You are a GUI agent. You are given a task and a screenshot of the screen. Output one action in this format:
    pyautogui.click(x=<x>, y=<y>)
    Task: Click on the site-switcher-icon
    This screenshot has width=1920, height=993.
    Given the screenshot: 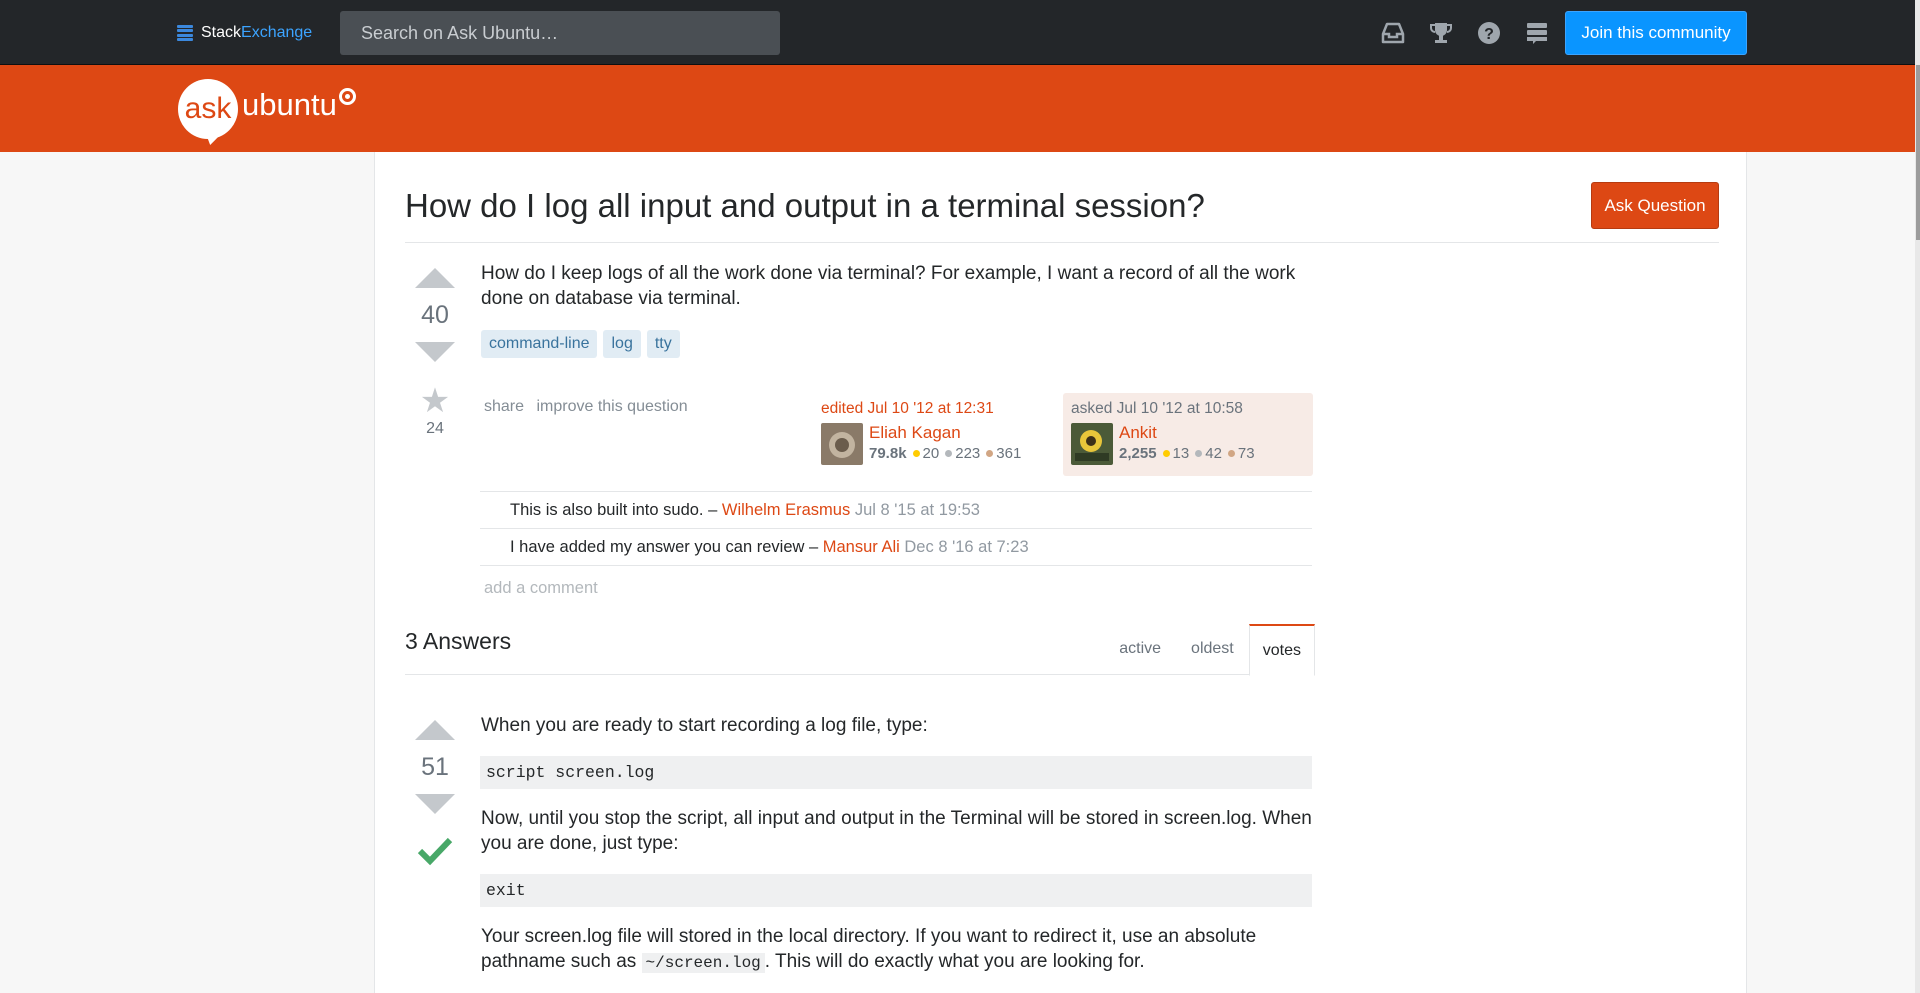 What is the action you would take?
    pyautogui.click(x=1537, y=33)
    